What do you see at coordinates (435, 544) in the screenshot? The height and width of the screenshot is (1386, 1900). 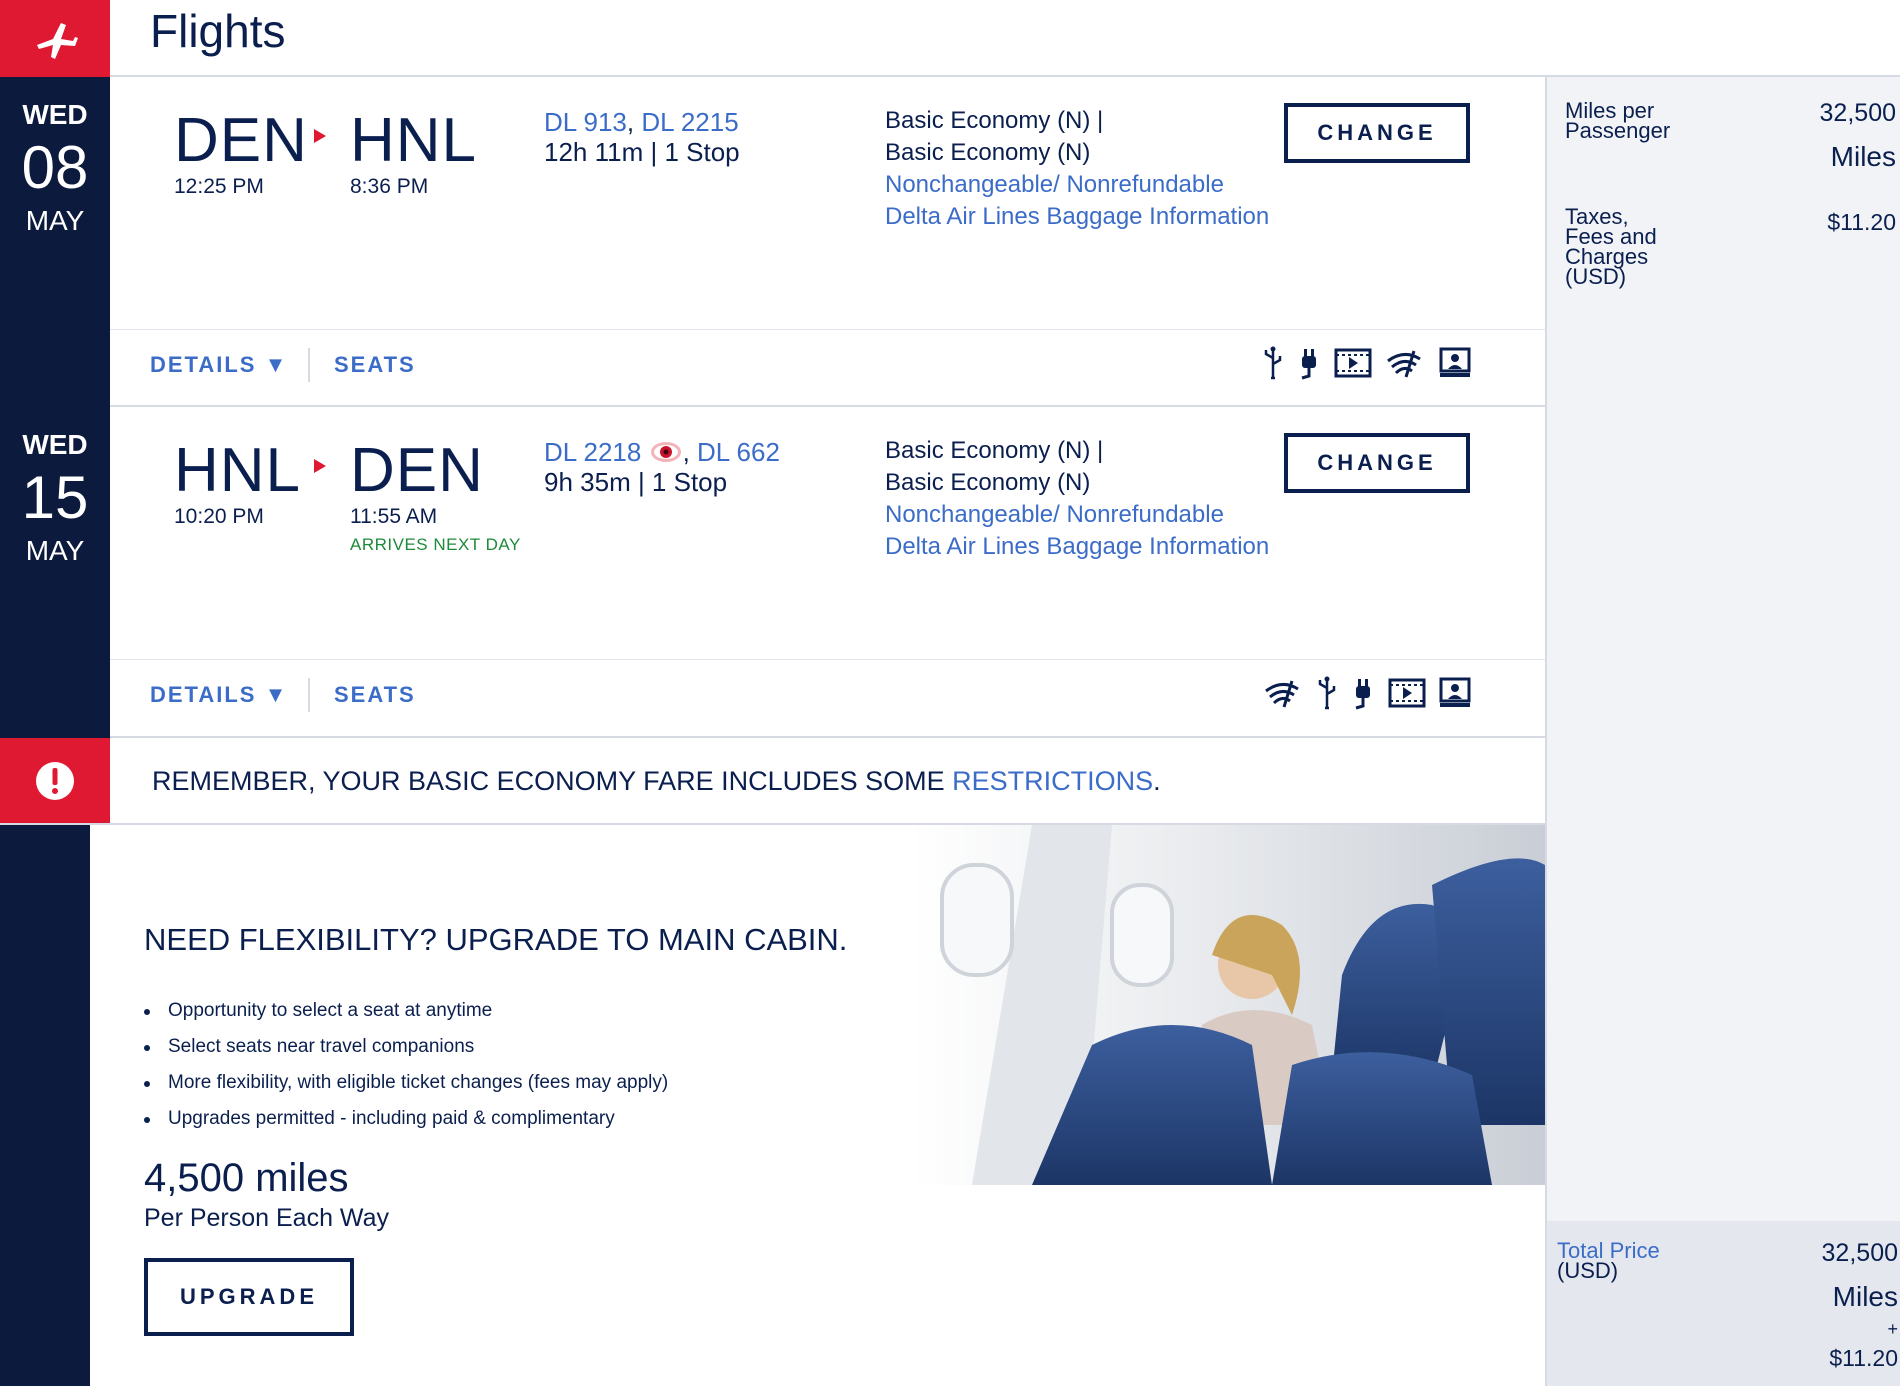 I see `arrives-next-day-note: ARRIVES NEXT DAY` at bounding box center [435, 544].